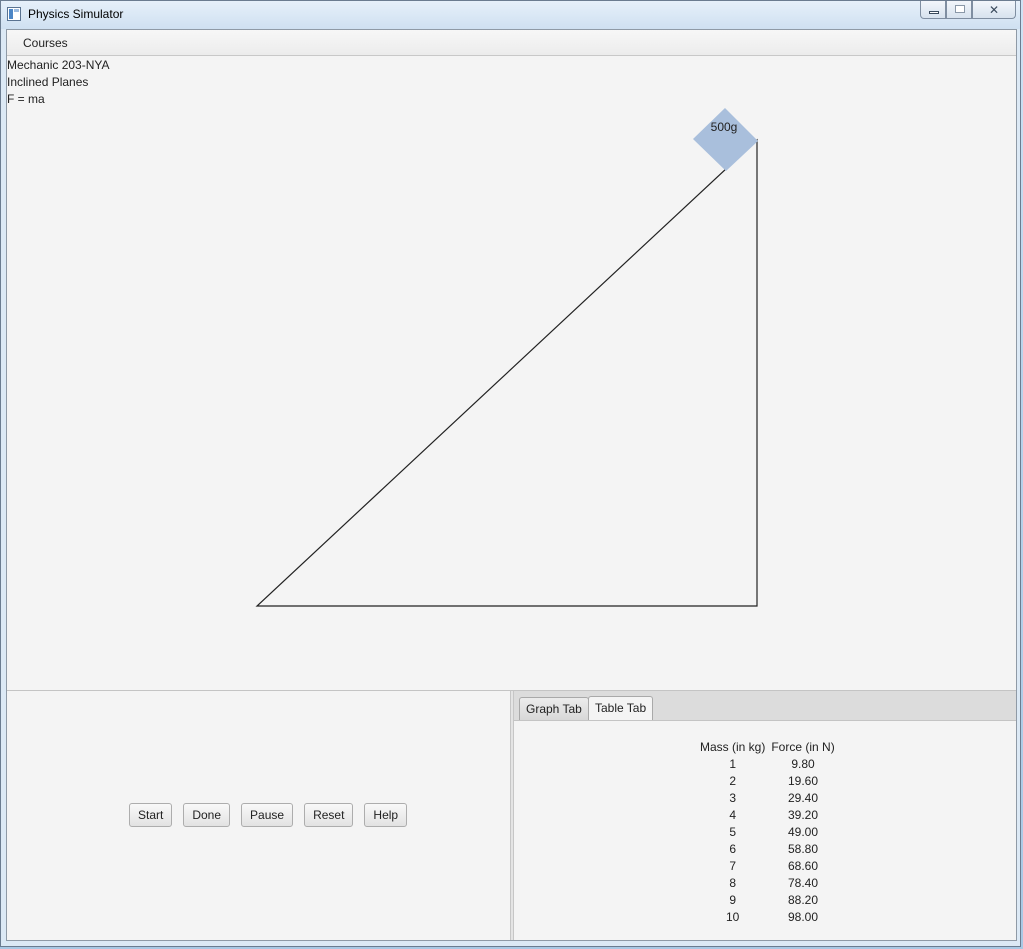 The image size is (1023, 949). Describe the element at coordinates (803, 780) in the screenshot. I see `force-cell: 19.60` at that location.